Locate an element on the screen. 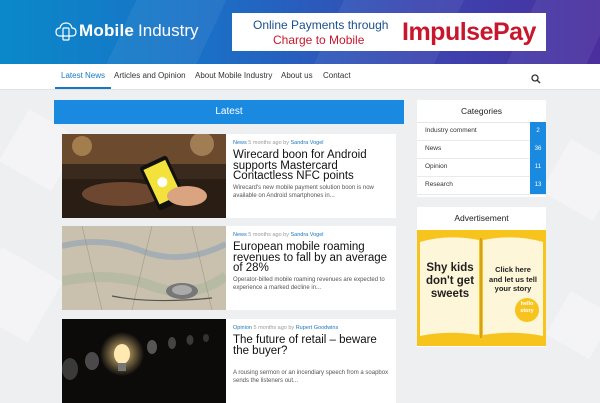  article-thumbnail-bulbs is located at coordinates (144, 361).